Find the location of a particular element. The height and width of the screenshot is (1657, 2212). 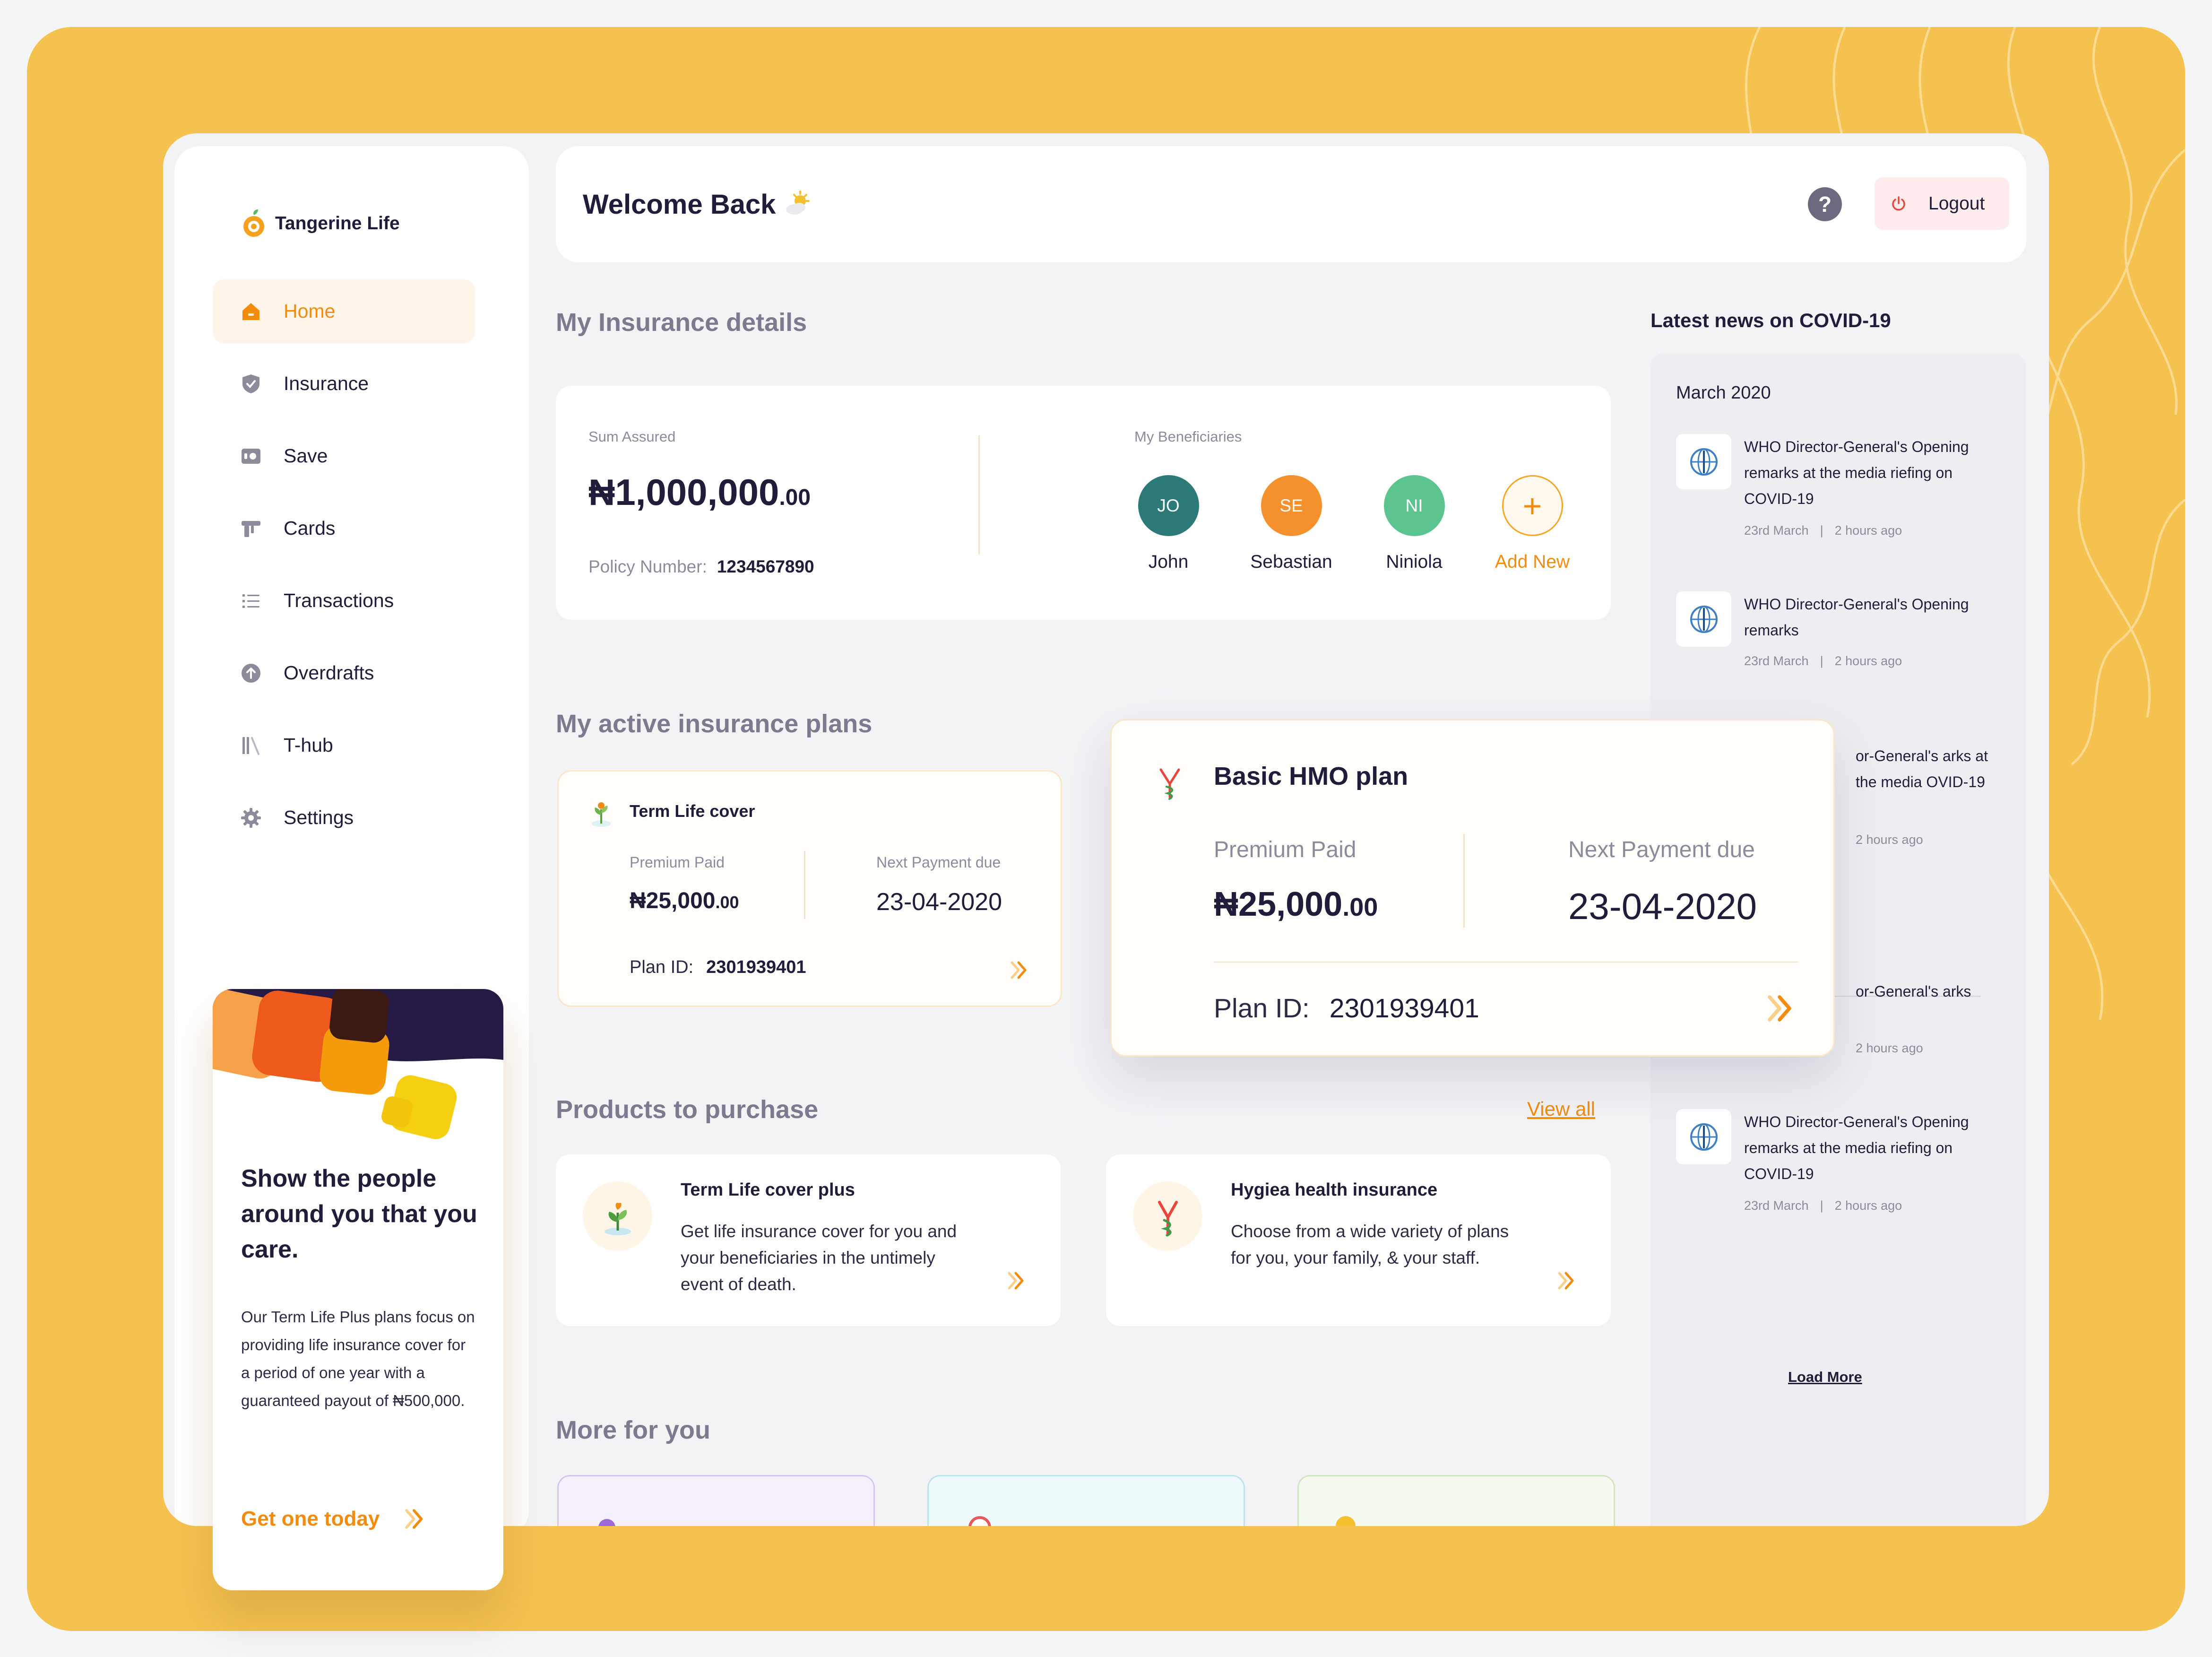

avatar: NI is located at coordinates (1414, 505).